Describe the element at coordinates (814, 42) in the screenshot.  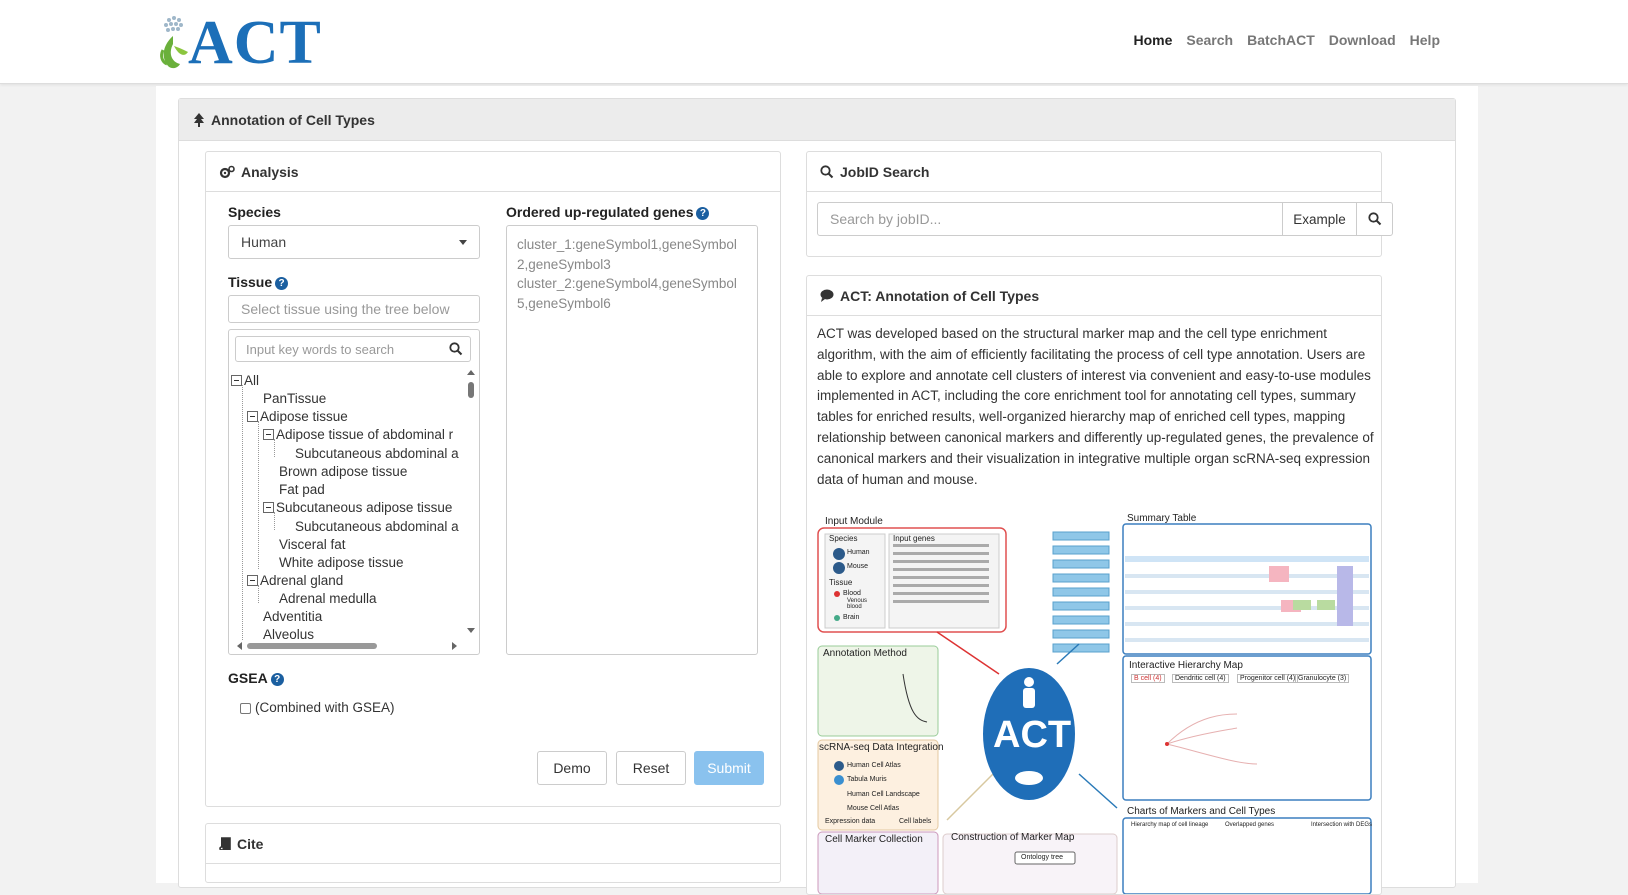
I see `top-navbar: ACT Home Search BatchACT Download Help` at that location.